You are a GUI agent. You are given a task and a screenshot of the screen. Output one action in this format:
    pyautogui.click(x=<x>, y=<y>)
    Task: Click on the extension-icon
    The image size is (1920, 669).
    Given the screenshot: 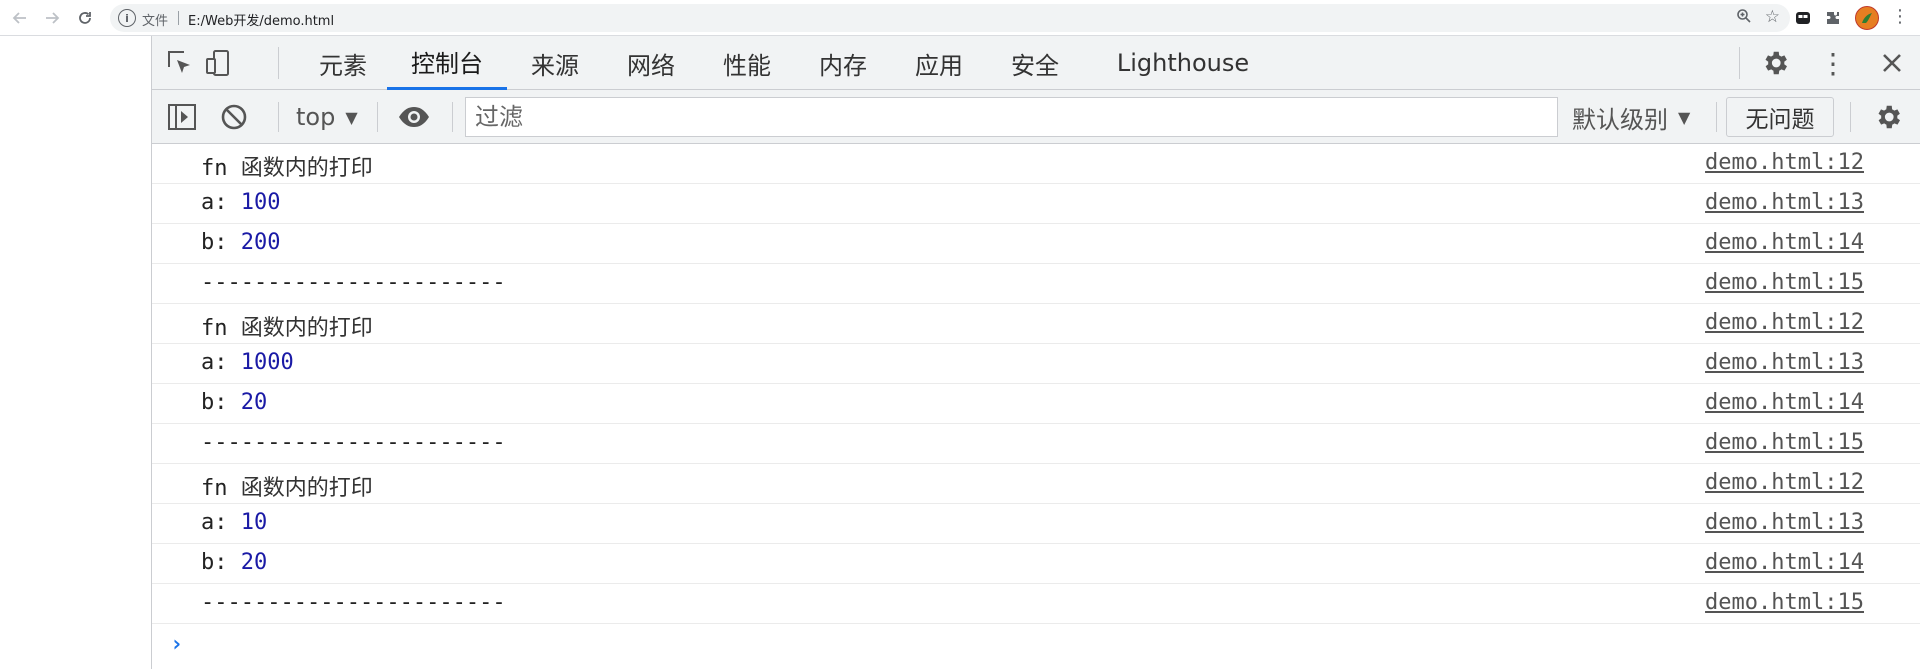 What is the action you would take?
    pyautogui.click(x=1803, y=18)
    